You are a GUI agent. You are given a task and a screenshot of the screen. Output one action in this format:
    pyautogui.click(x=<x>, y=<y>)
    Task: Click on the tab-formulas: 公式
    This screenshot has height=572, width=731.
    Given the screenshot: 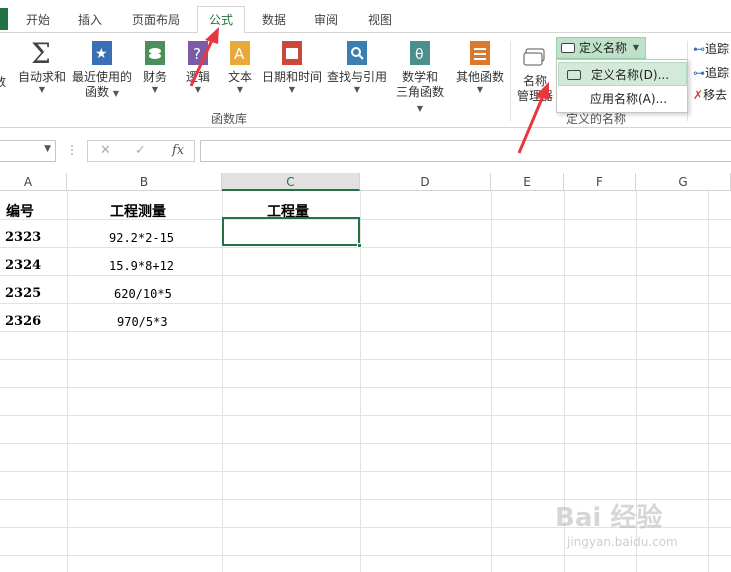 What is the action you would take?
    pyautogui.click(x=221, y=20)
    